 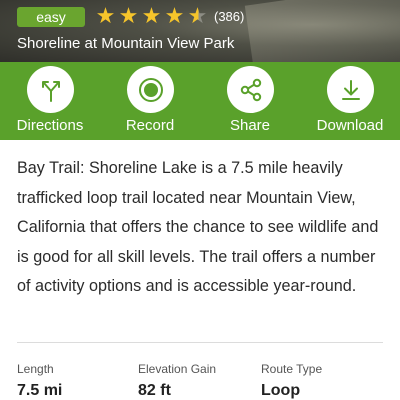 What do you see at coordinates (350, 89) in the screenshot?
I see `download-icon` at bounding box center [350, 89].